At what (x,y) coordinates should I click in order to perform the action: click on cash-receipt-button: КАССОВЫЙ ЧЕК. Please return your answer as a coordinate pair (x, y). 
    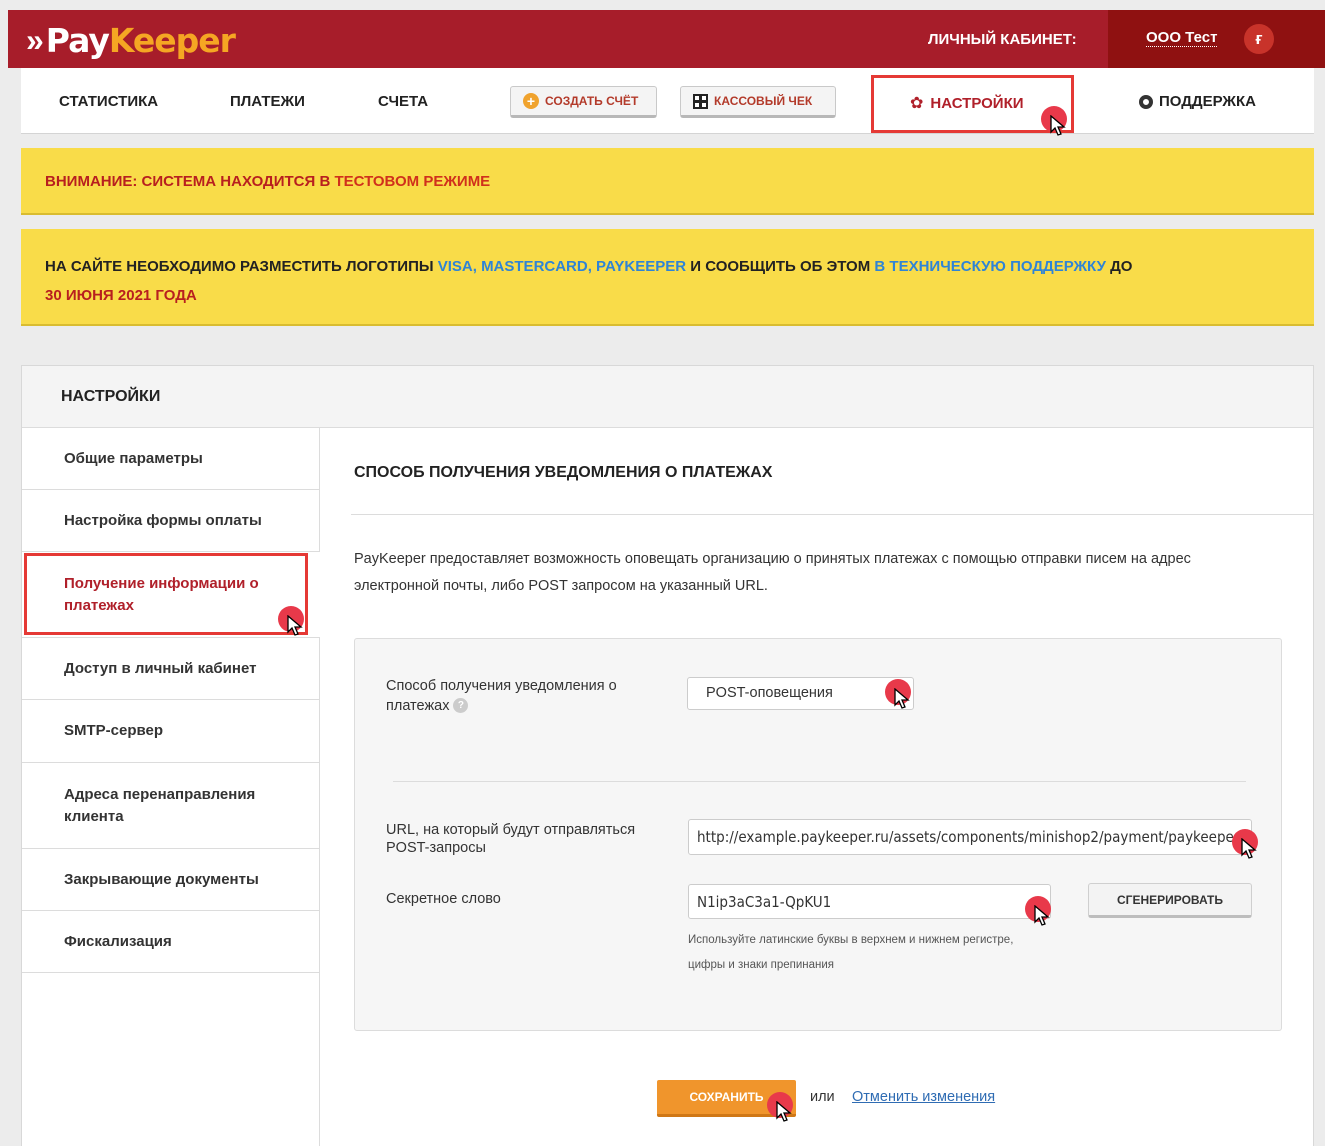
    Looking at the image, I should click on (758, 102).